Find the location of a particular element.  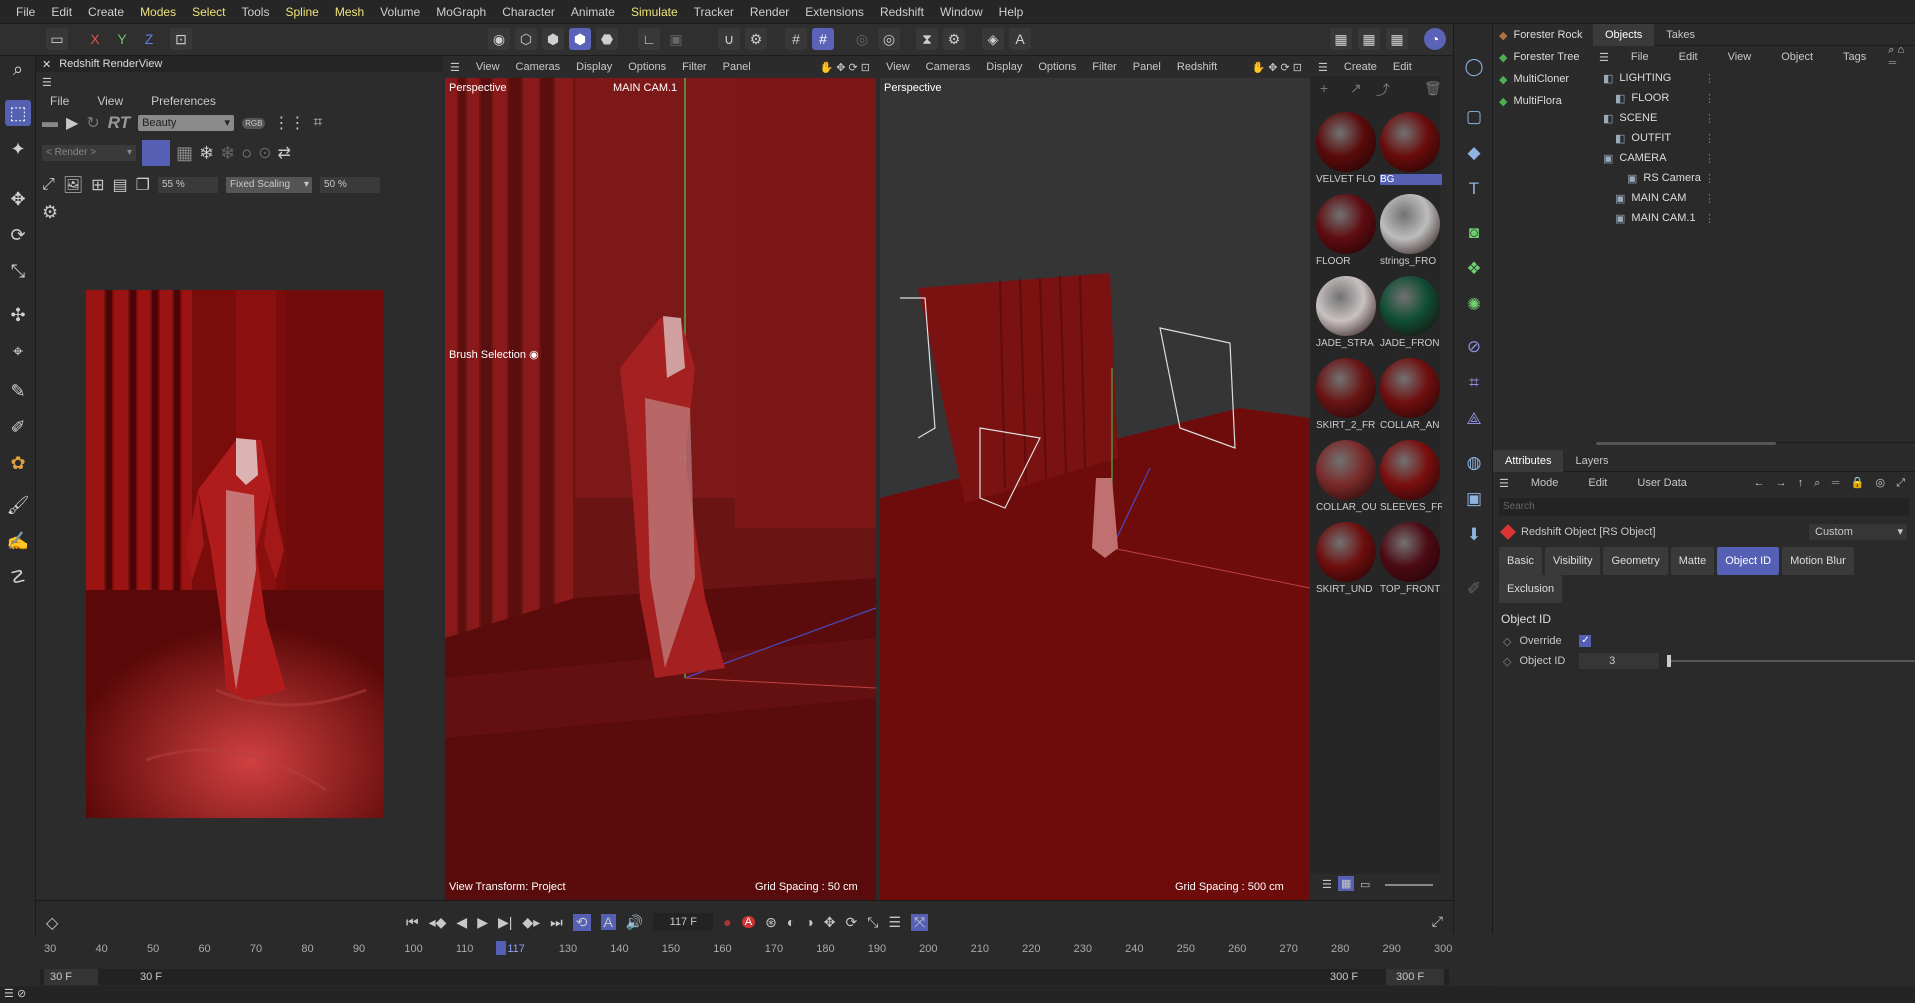

render-pass-icon is located at coordinates (156, 153).